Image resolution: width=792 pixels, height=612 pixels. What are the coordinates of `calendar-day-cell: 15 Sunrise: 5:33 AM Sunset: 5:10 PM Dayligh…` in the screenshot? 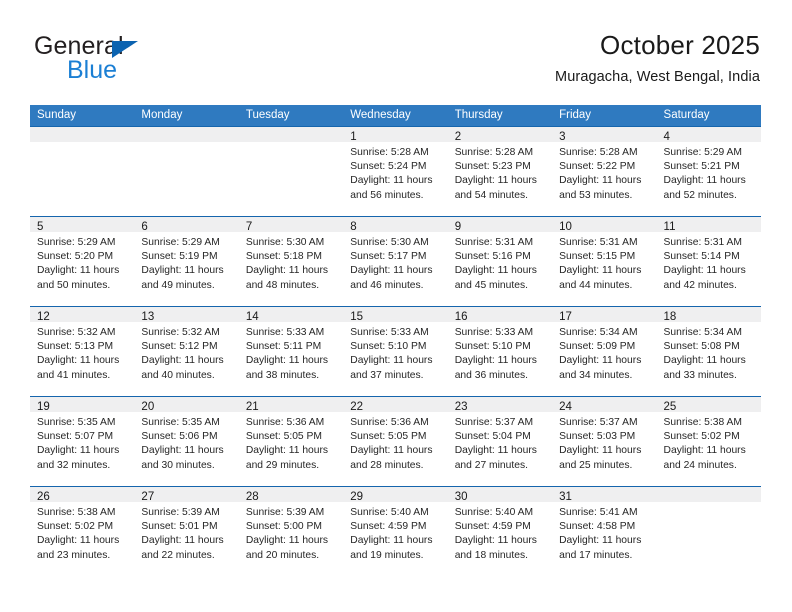 It's located at (395, 351).